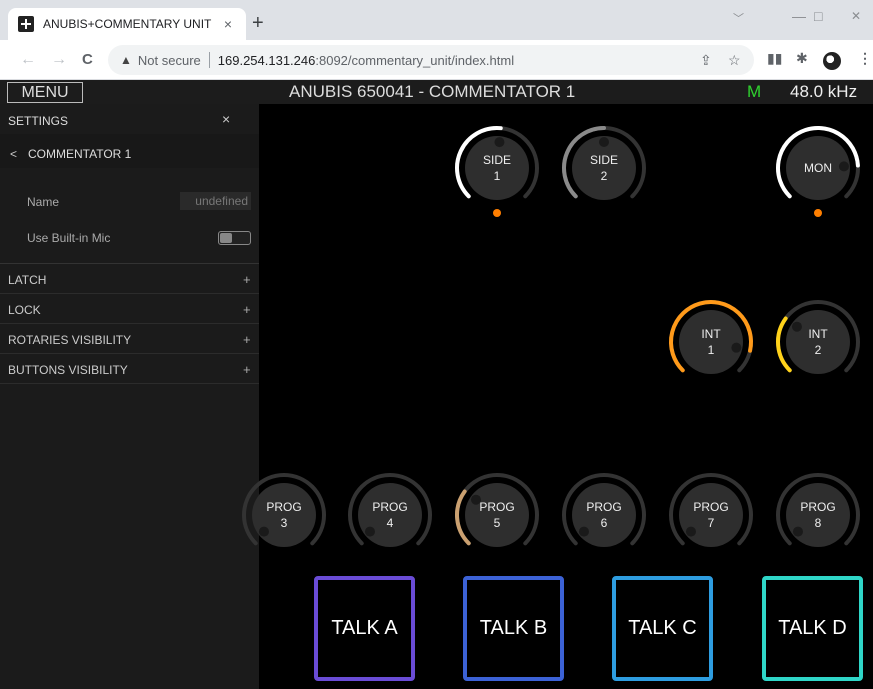 The width and height of the screenshot is (873, 689). What do you see at coordinates (129, 202) in the screenshot?
I see `name-row: Name` at bounding box center [129, 202].